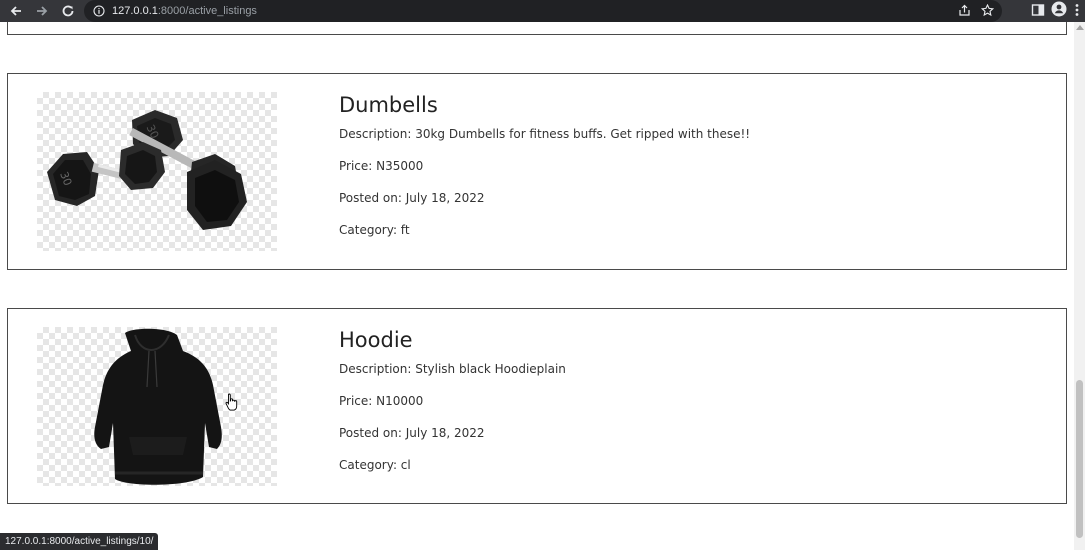 This screenshot has height=550, width=1085. Describe the element at coordinates (964, 11) in the screenshot. I see `share-icon` at that location.